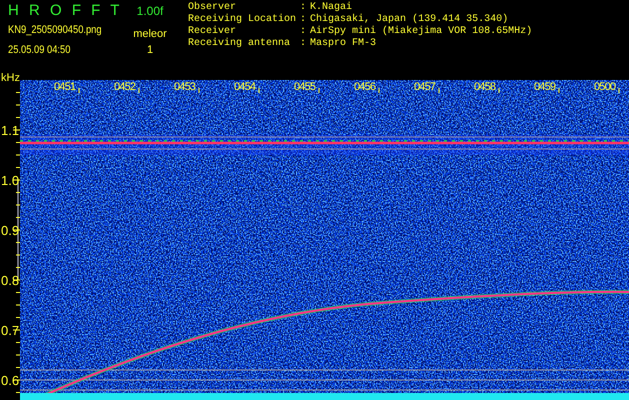 The height and width of the screenshot is (400, 629). I want to click on info-label: Receiving Location, so click(242, 19).